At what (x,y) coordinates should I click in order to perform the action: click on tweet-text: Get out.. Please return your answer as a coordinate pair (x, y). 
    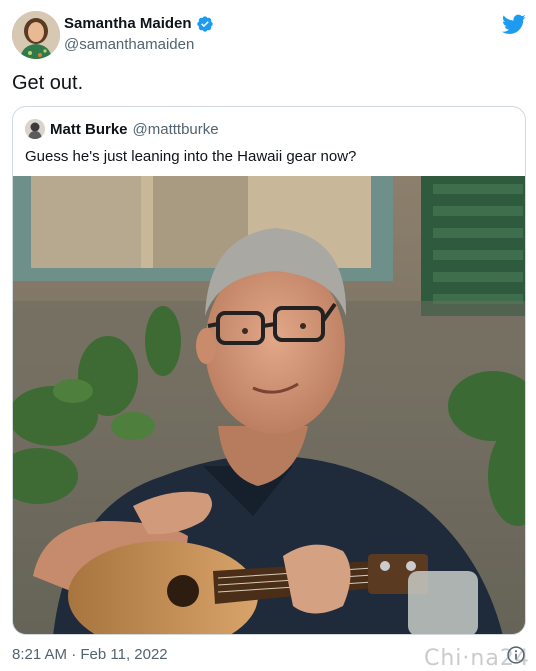
    Looking at the image, I should click on (48, 83).